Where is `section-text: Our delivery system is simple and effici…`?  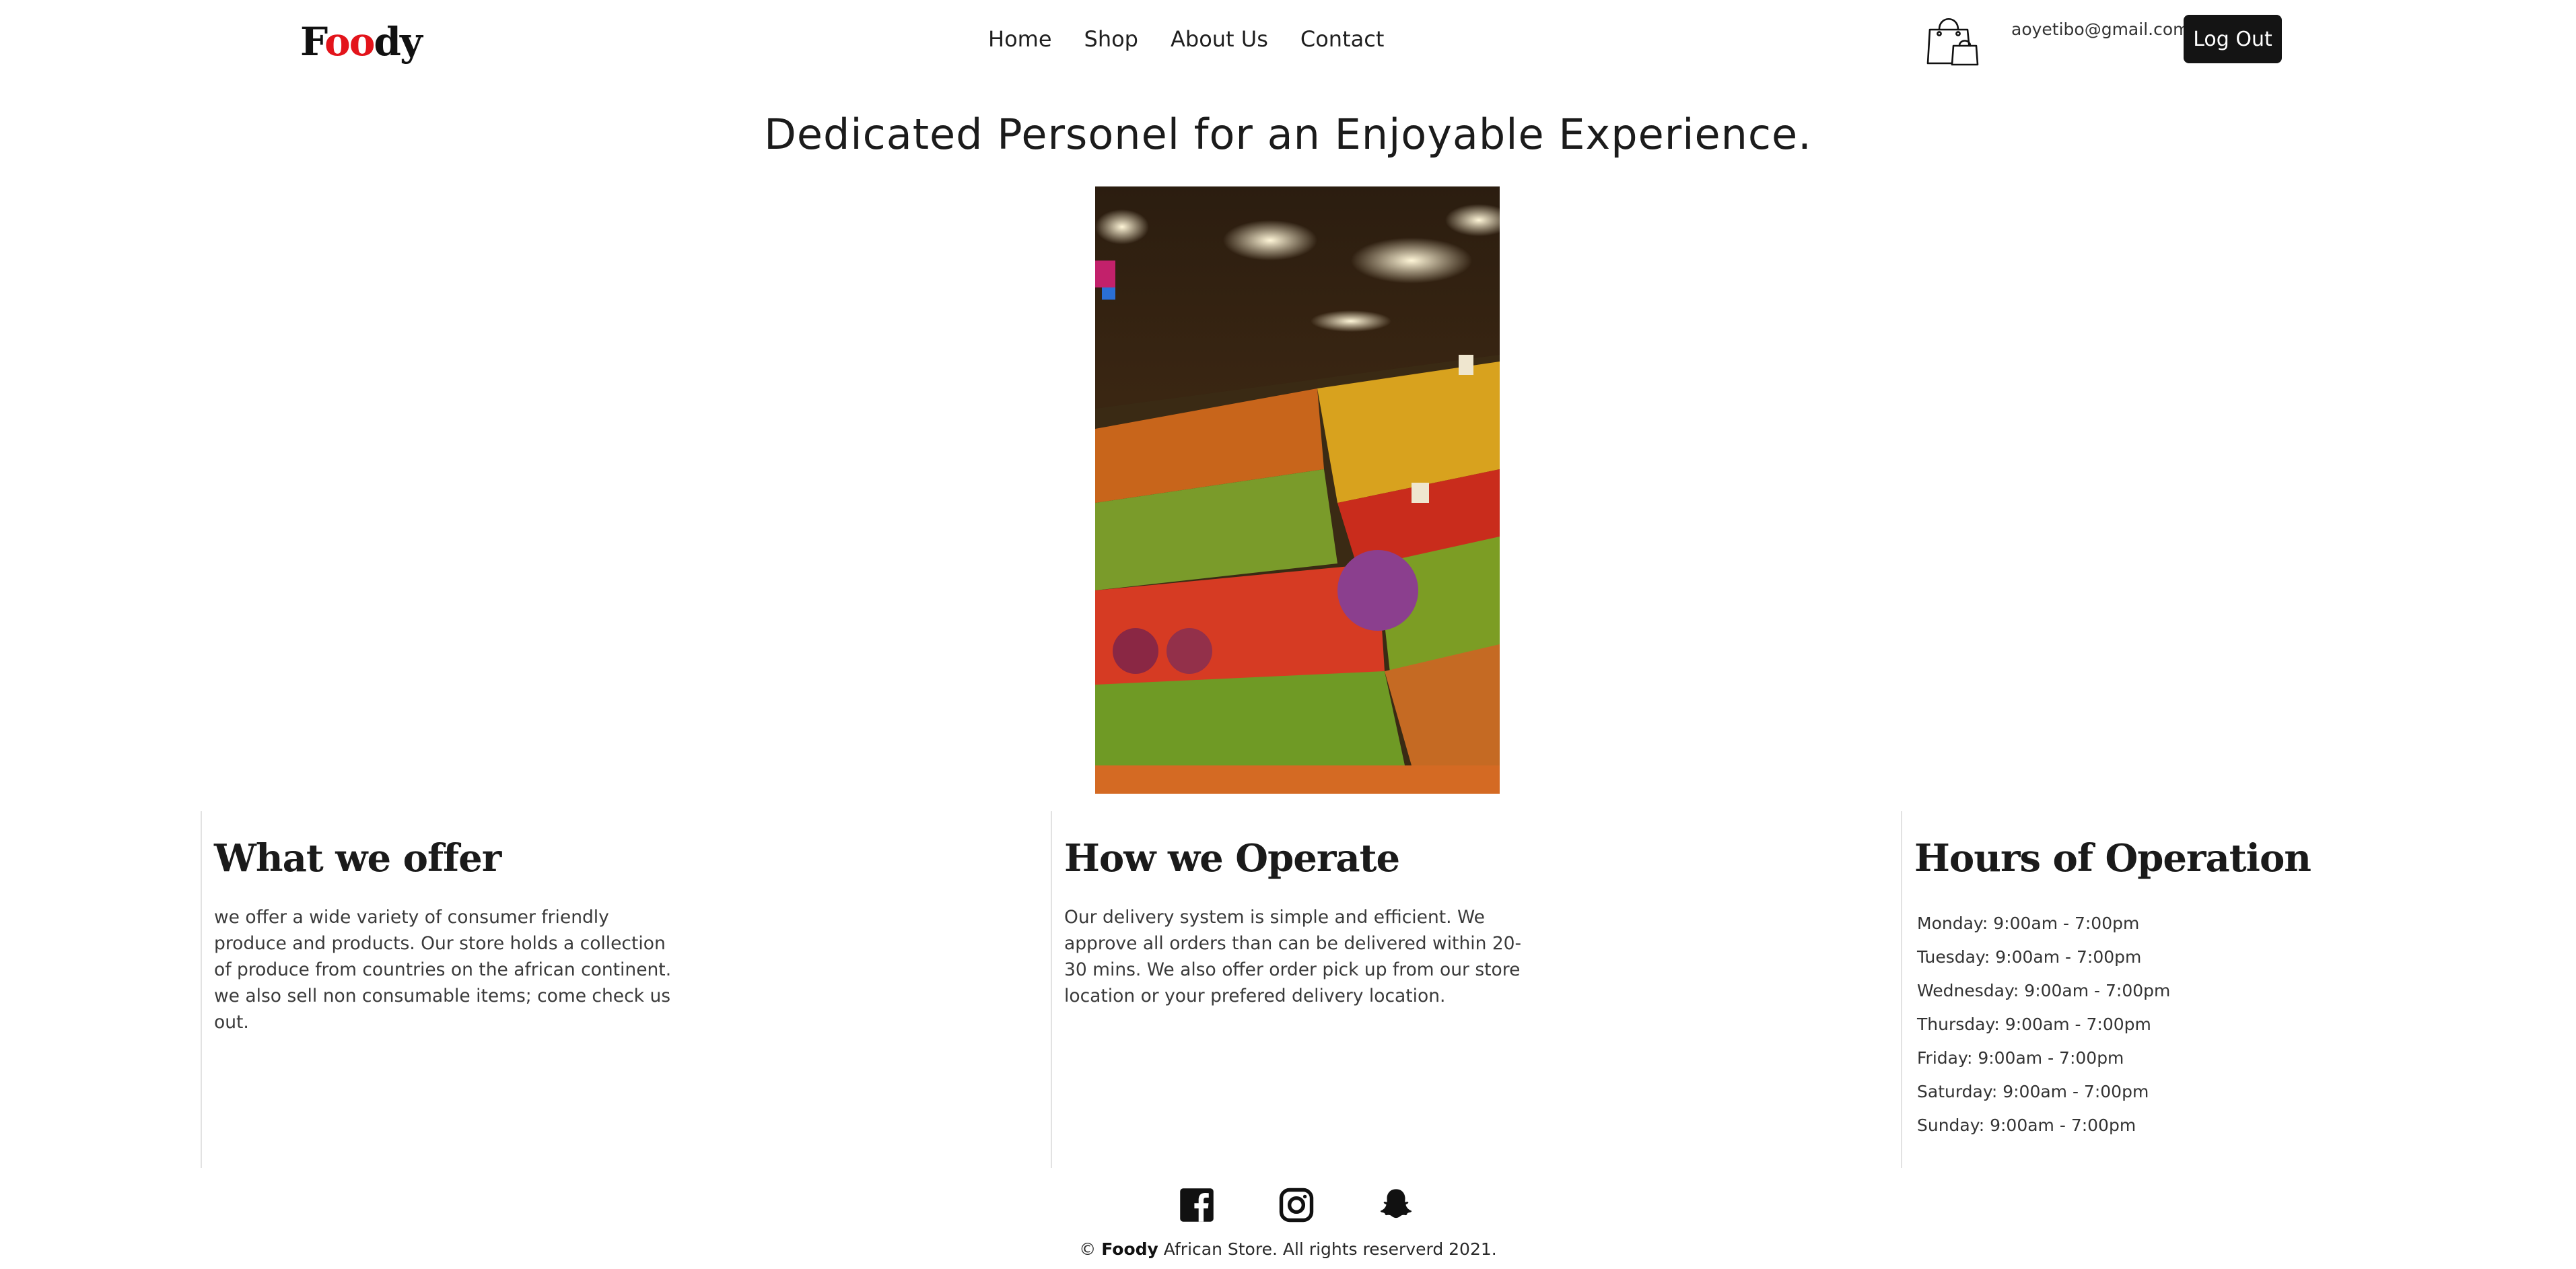
section-text: Our delivery system is simple and effici… is located at coordinates (1293, 956).